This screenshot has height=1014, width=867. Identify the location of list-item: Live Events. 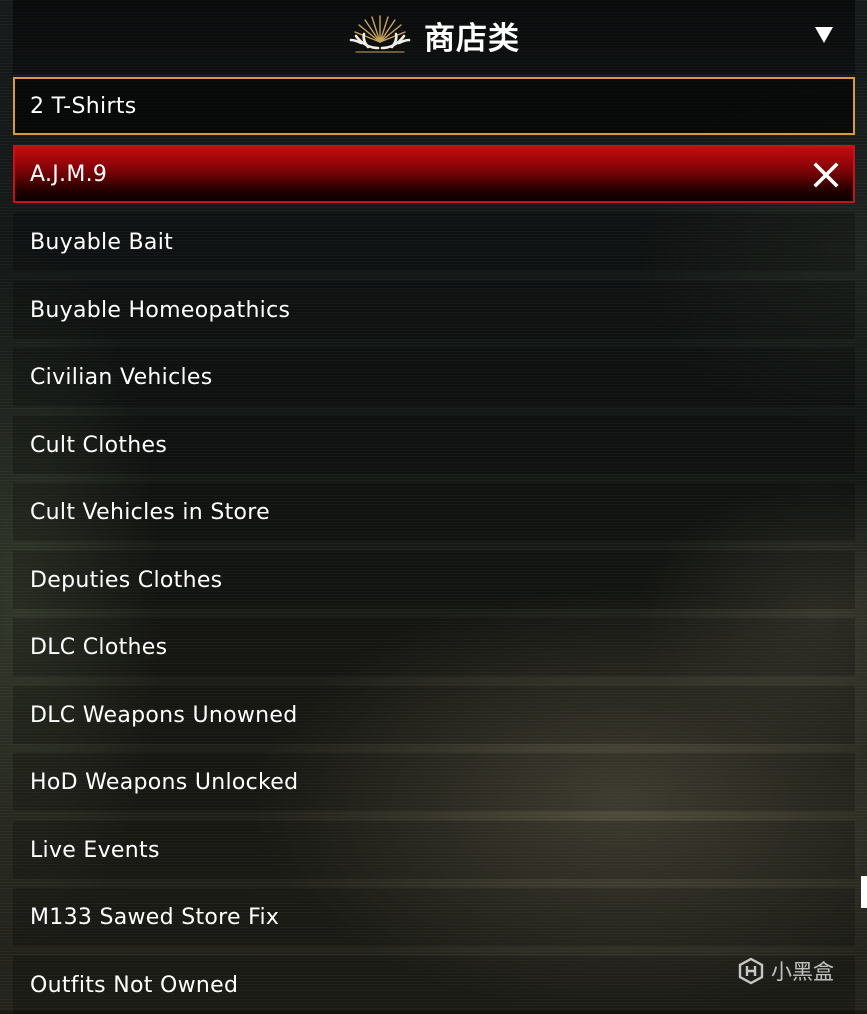
(434, 850).